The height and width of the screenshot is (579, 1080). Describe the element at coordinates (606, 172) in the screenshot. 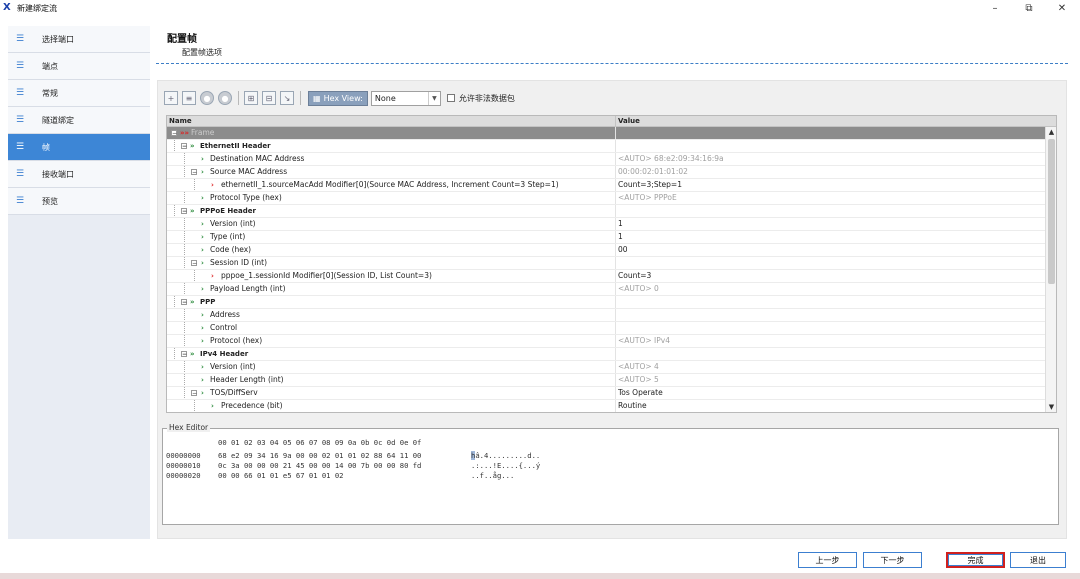

I see `tree-row-field: − › Source MAC Address 00:00:02:01:01:02` at that location.